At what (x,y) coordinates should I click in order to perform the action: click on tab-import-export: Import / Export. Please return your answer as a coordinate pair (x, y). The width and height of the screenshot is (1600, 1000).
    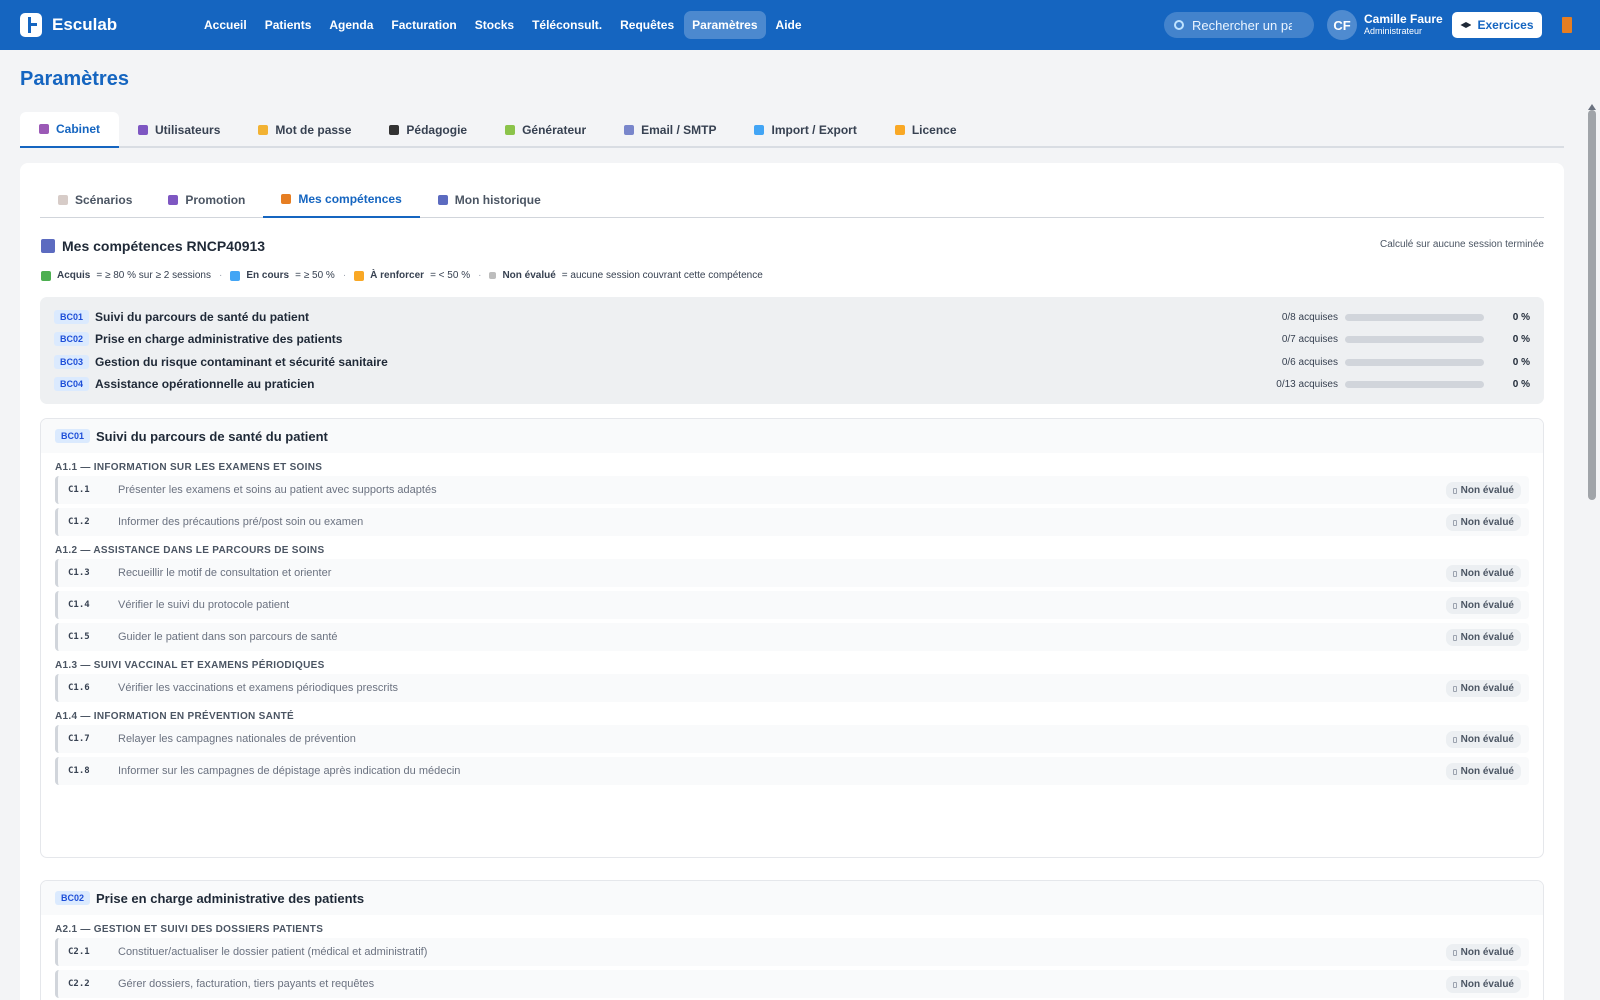
    Looking at the image, I should click on (805, 130).